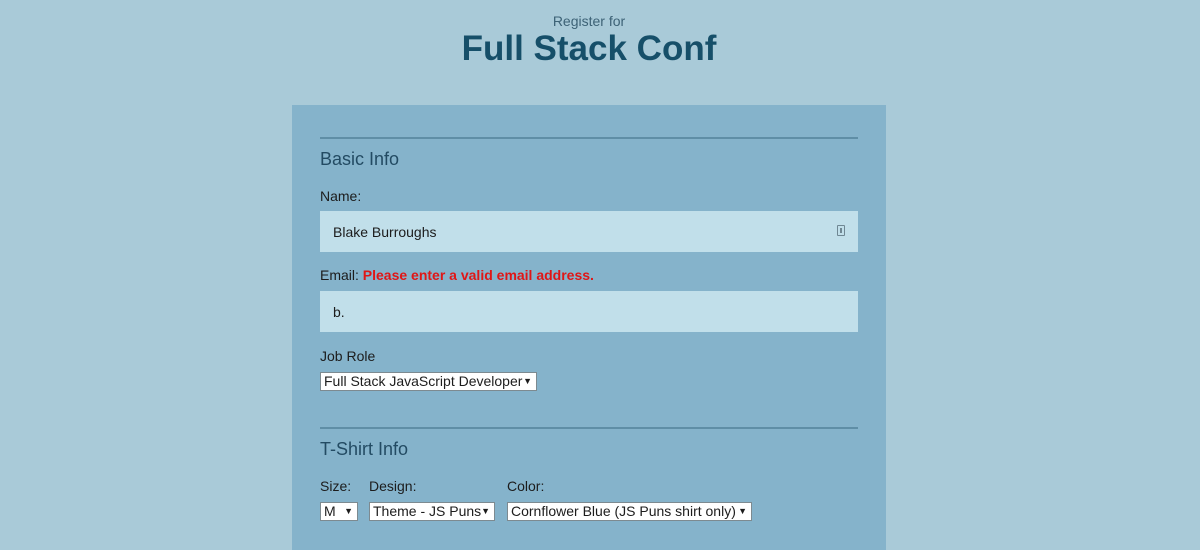  Describe the element at coordinates (589, 21) in the screenshot. I see `page-subtitle: Register for` at that location.